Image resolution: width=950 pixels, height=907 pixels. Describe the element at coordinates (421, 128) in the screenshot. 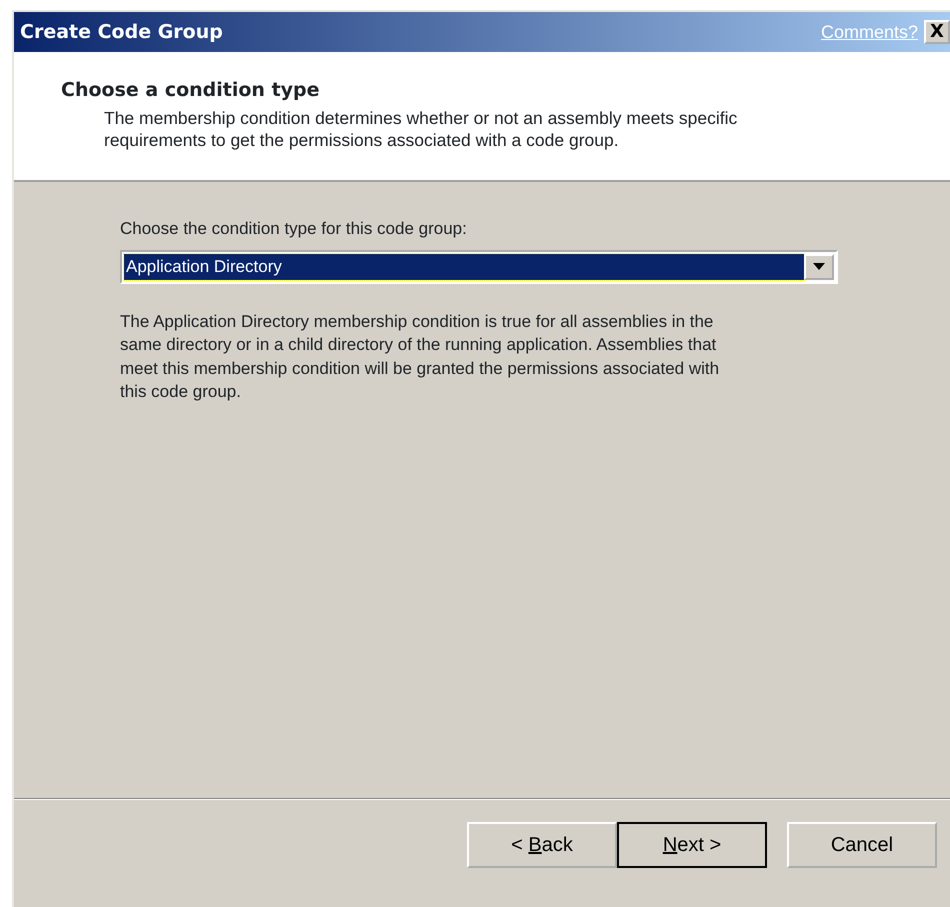

I see `page-description: The membership condition determines whether or not an assembly meets specific requirements to get the permissions associated with a code group.` at that location.